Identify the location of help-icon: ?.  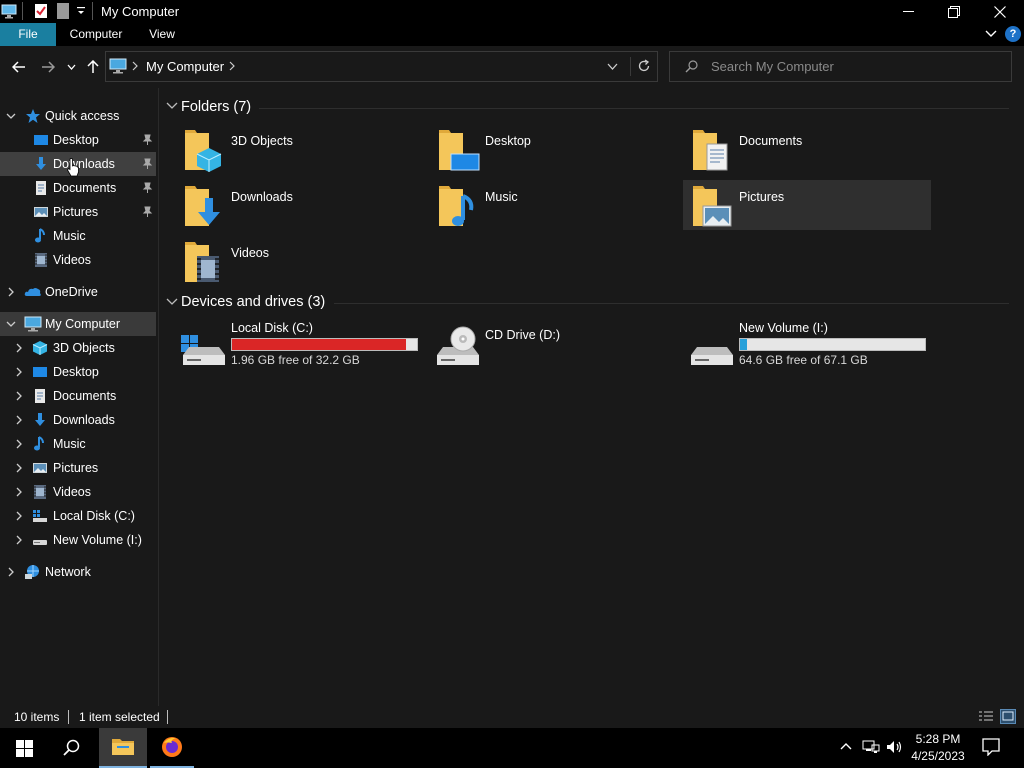
(1013, 34).